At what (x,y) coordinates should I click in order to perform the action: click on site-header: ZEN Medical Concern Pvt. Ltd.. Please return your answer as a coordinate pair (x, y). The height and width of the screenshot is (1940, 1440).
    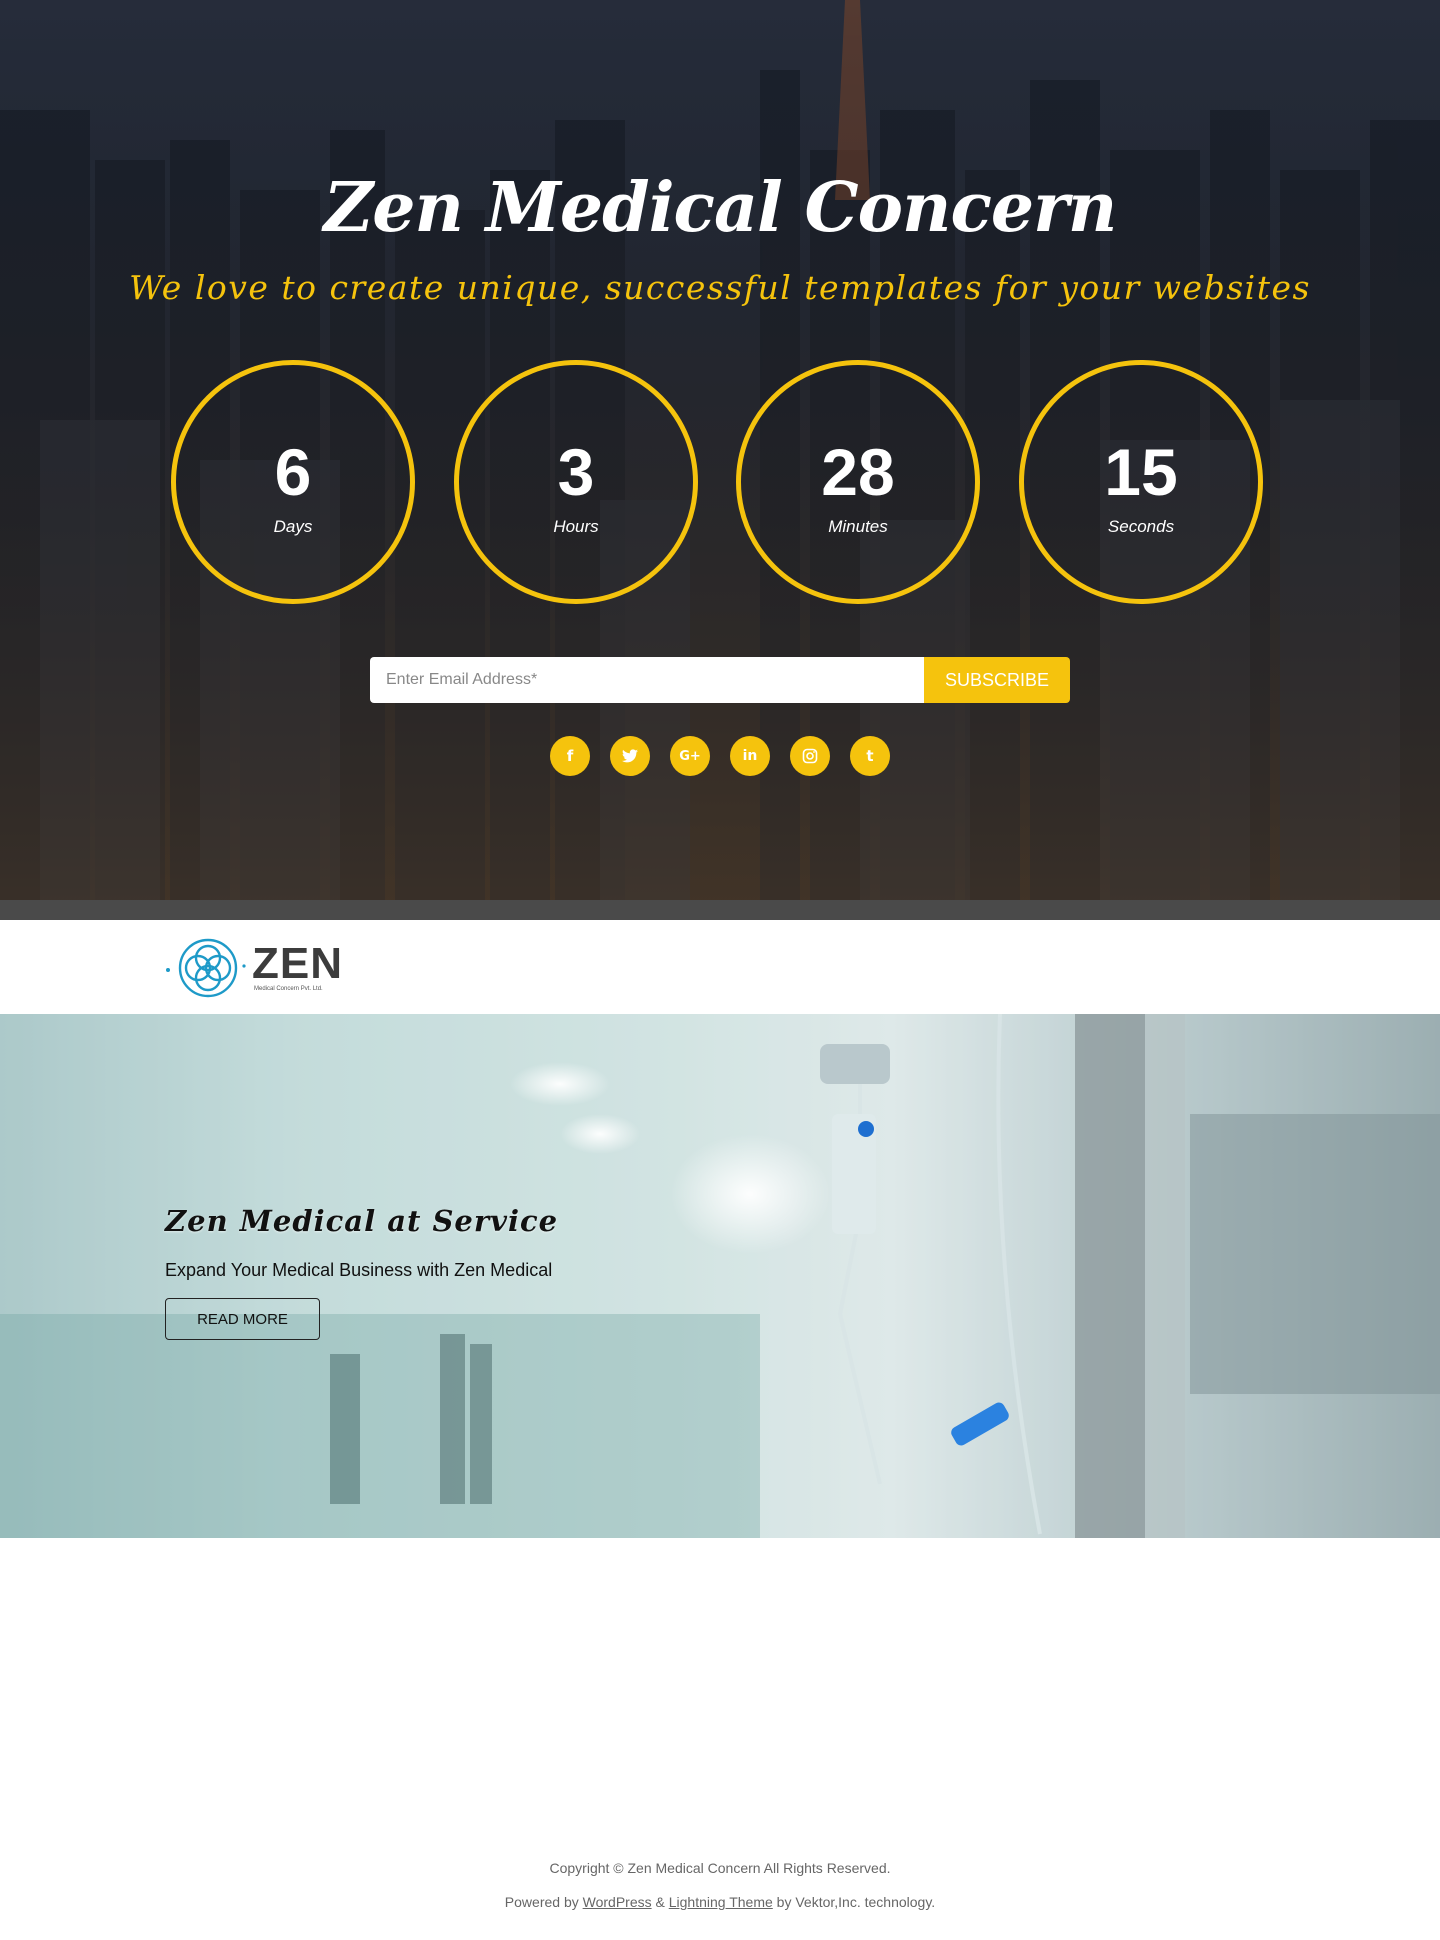
    Looking at the image, I should click on (720, 967).